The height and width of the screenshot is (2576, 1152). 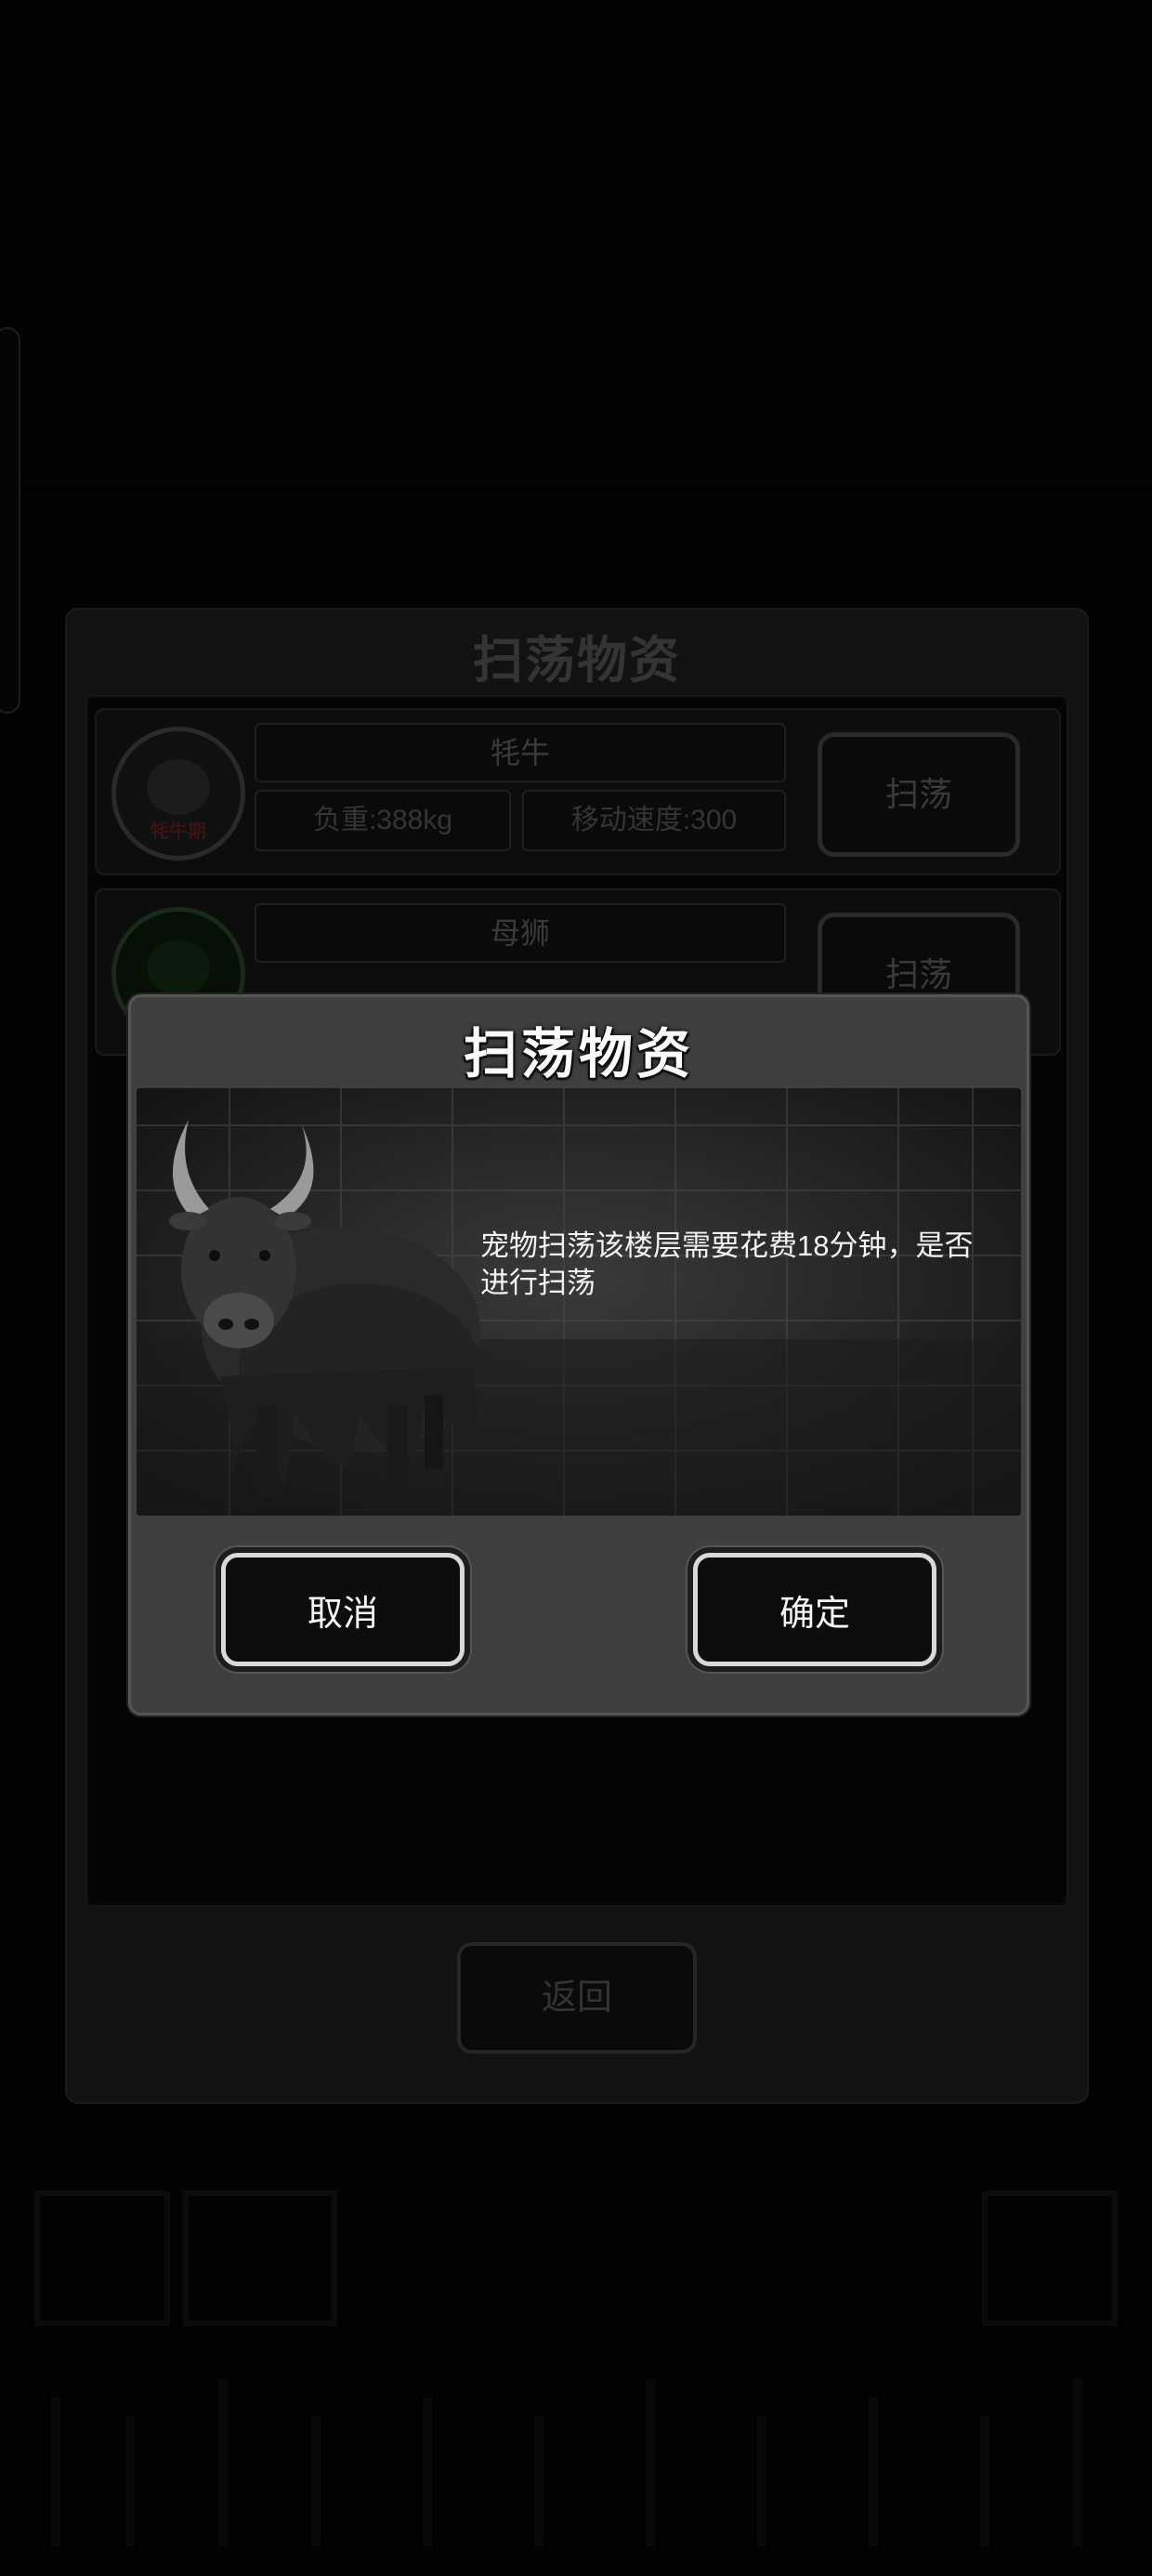 What do you see at coordinates (919, 794) in the screenshot?
I see `pet-sweep-button: 扫荡` at bounding box center [919, 794].